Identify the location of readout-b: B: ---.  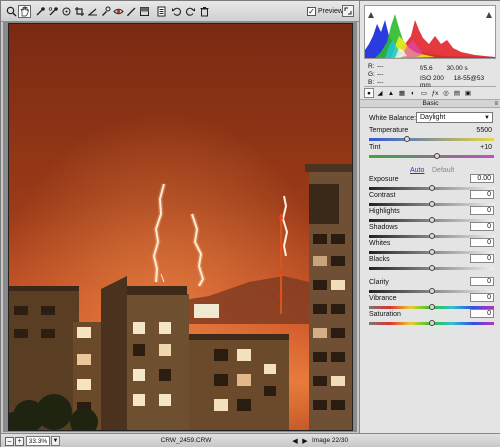
(376, 82).